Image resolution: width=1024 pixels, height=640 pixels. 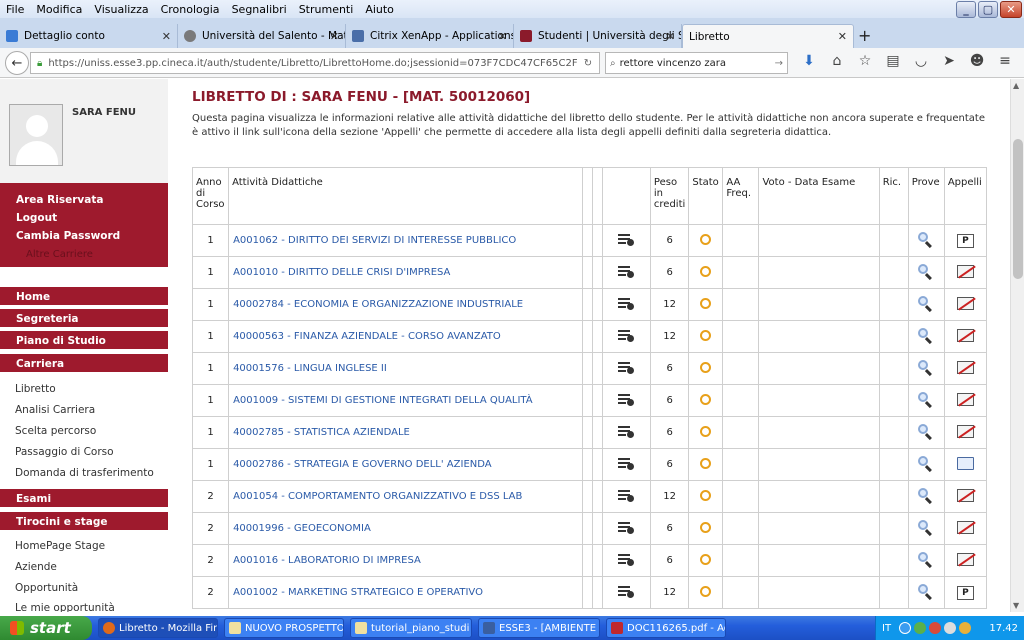 I want to click on nav-esami: Esami, so click(x=84, y=499).